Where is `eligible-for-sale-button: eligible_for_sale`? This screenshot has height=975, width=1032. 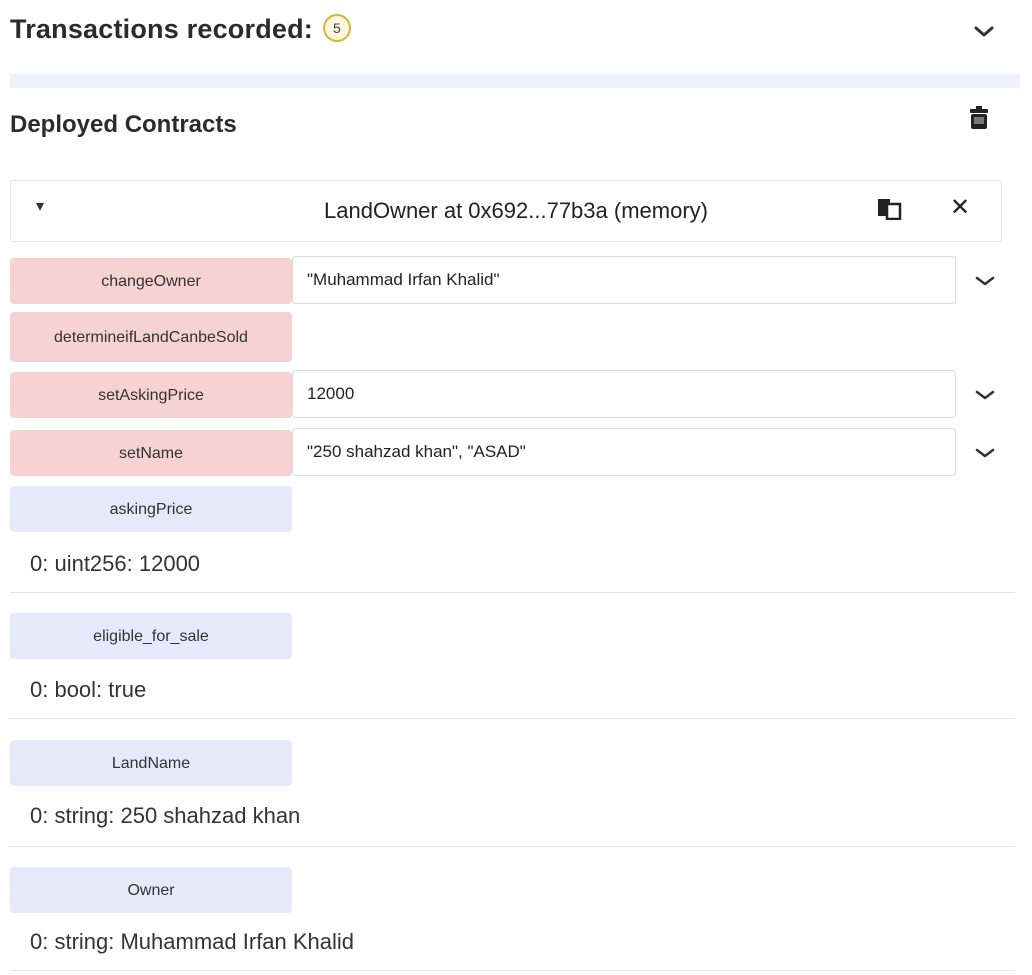 eligible-for-sale-button: eligible_for_sale is located at coordinates (151, 636).